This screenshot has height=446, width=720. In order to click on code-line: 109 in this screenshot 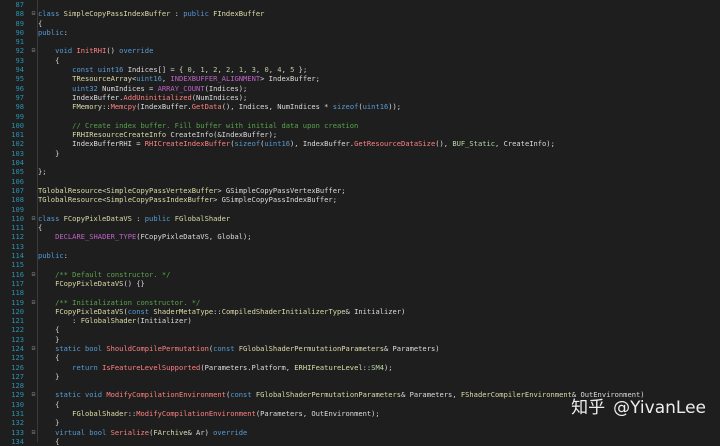, I will do `click(360, 209)`.